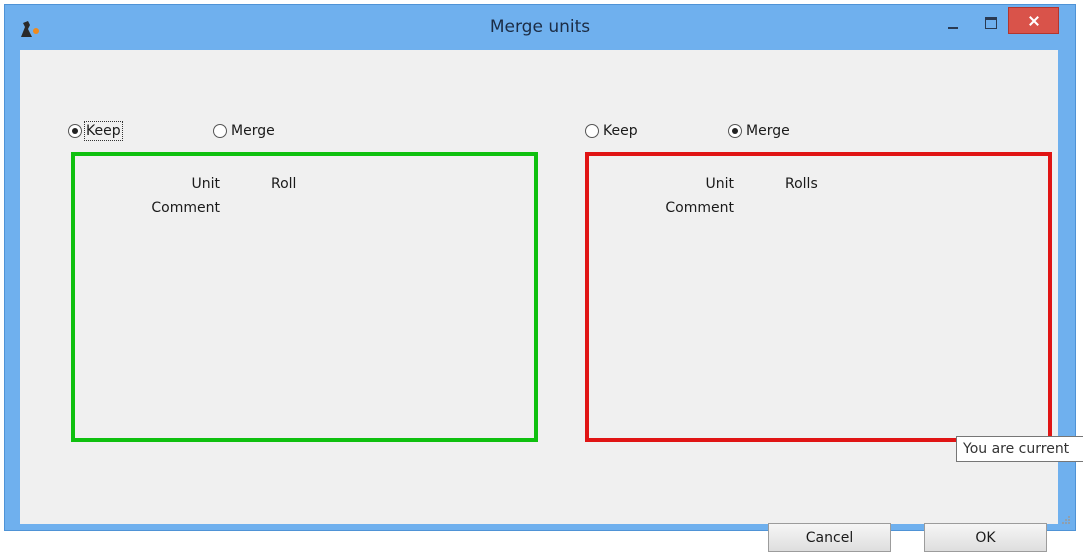 The height and width of the screenshot is (552, 1083). Describe the element at coordinates (220, 131) in the screenshot. I see `left-merge-radio` at that location.